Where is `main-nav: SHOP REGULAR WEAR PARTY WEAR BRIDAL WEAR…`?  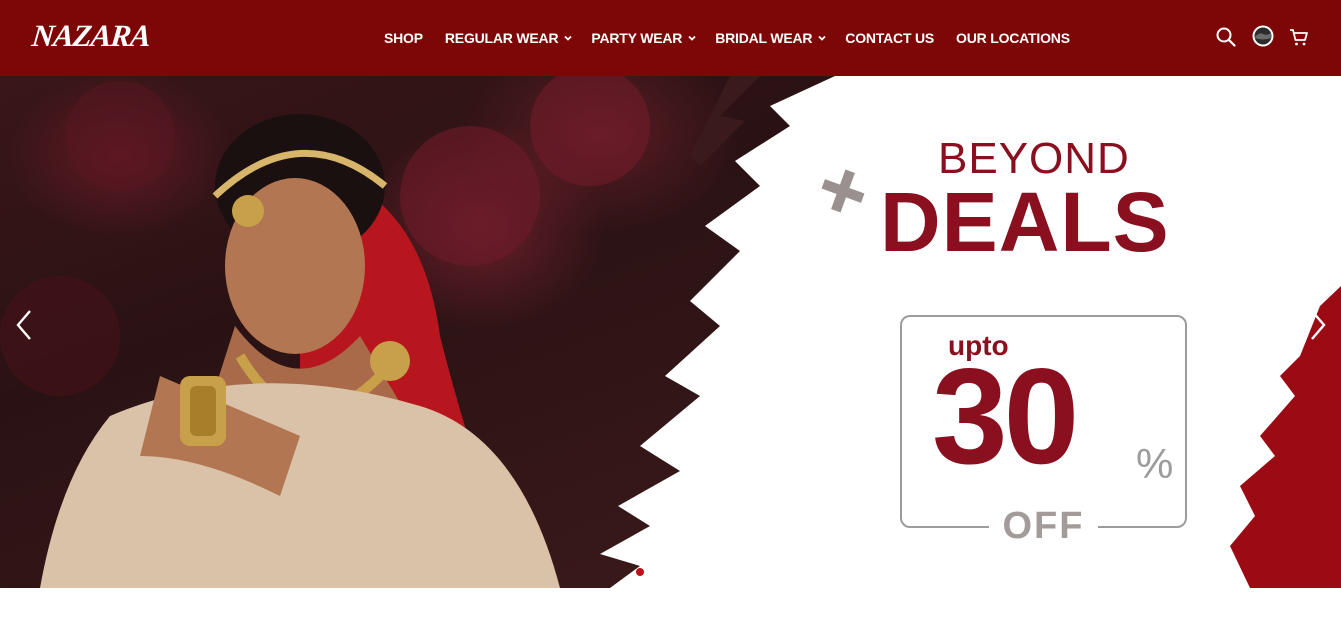 main-nav: SHOP REGULAR WEAR PARTY WEAR BRIDAL WEAR… is located at coordinates (727, 38).